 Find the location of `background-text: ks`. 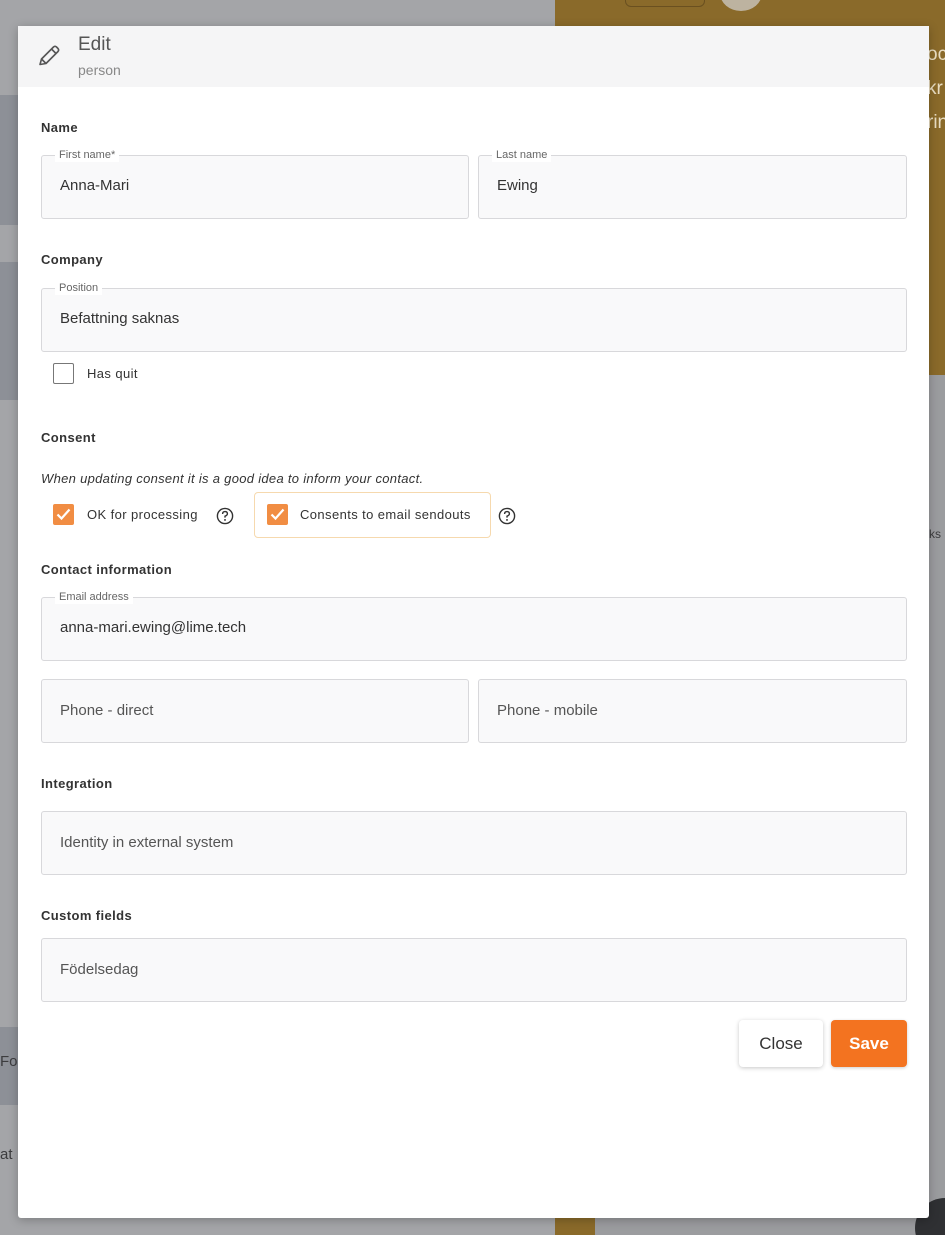

background-text: ks is located at coordinates (935, 534).